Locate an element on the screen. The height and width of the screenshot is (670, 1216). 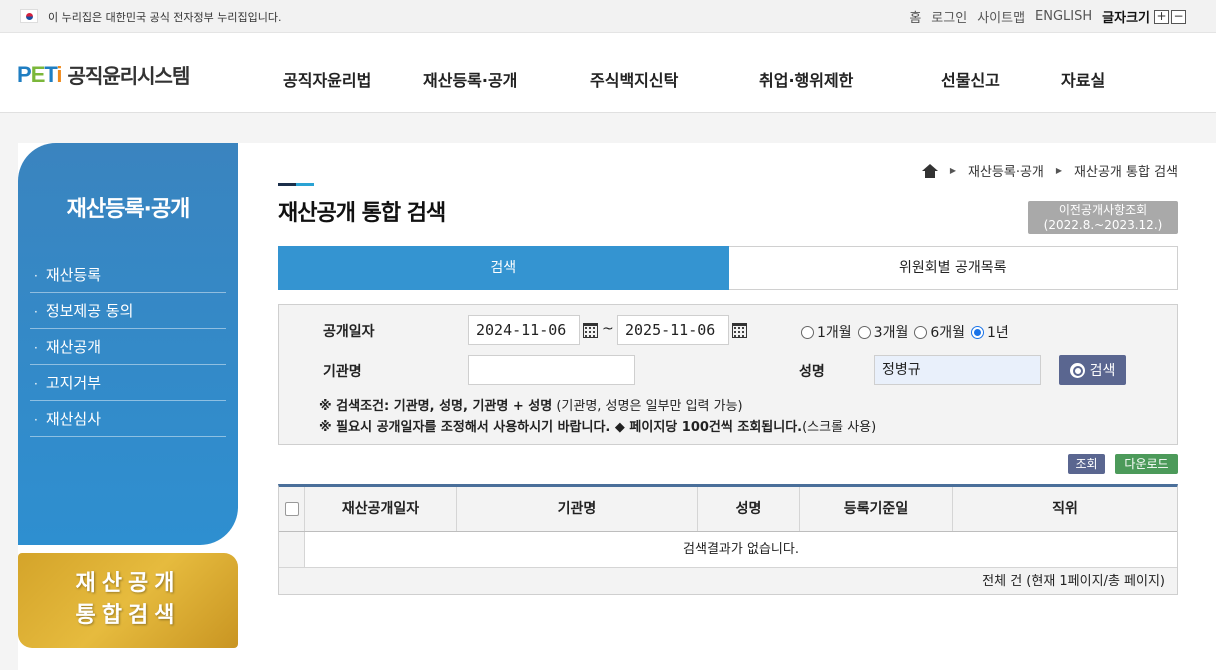
english-link: ENGLISH is located at coordinates (1063, 16).